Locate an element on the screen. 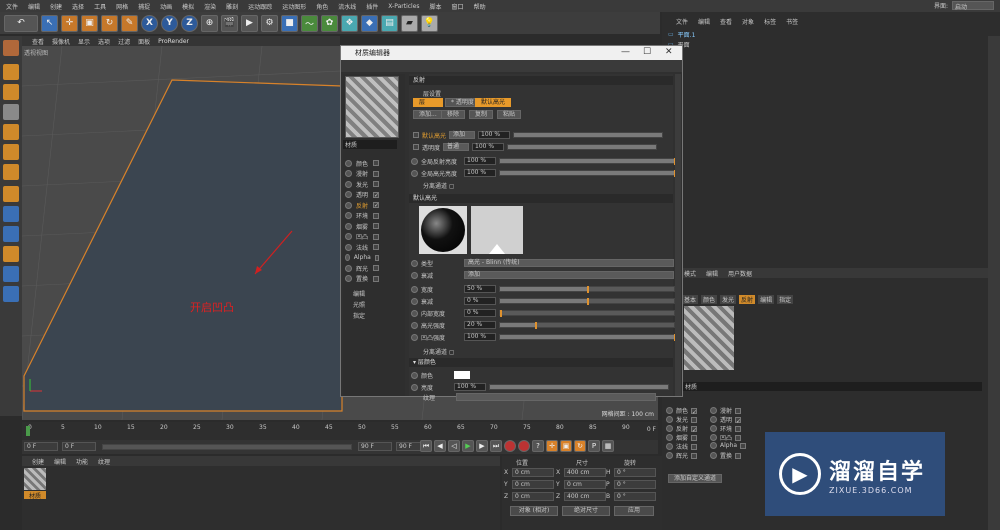 This screenshot has height=530, width=1000. camera-icon: ▰ is located at coordinates (409, 23).